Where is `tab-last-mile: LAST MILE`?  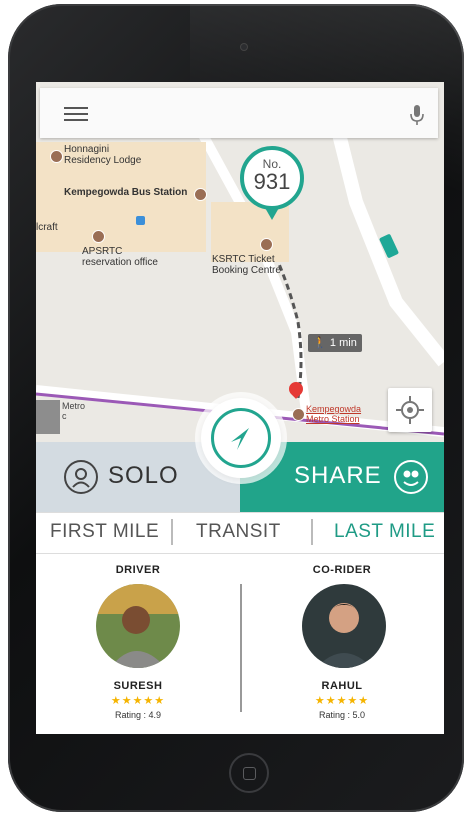
tab-last-mile: LAST MILE is located at coordinates (384, 532).